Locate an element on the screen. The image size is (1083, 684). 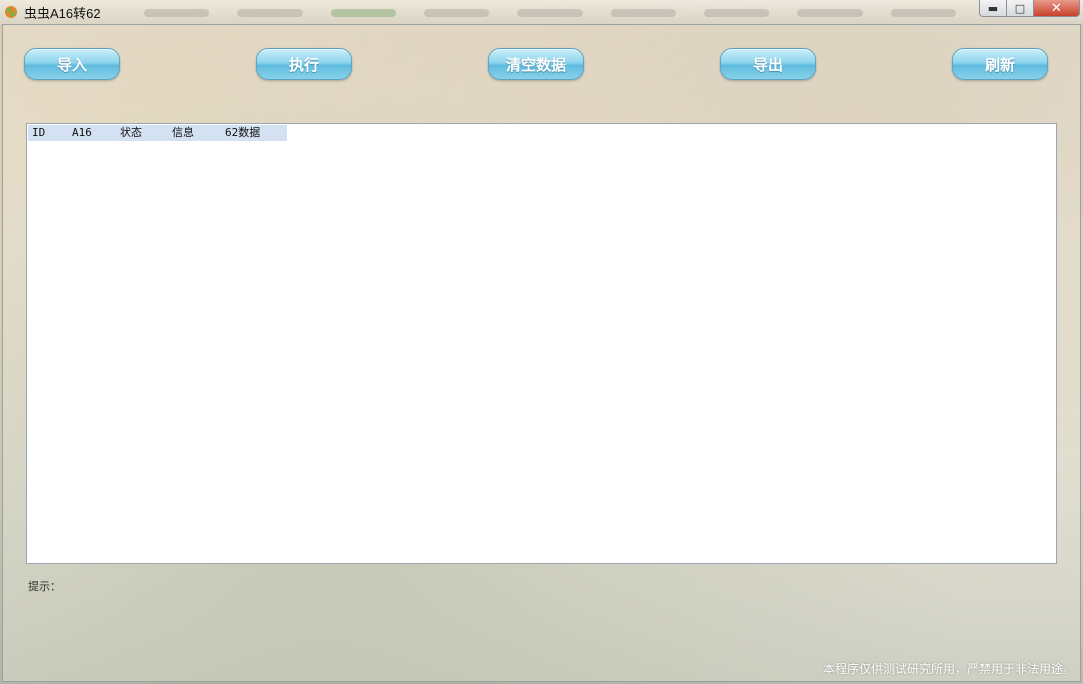
column-header-62-data: 62数据 is located at coordinates (254, 133).